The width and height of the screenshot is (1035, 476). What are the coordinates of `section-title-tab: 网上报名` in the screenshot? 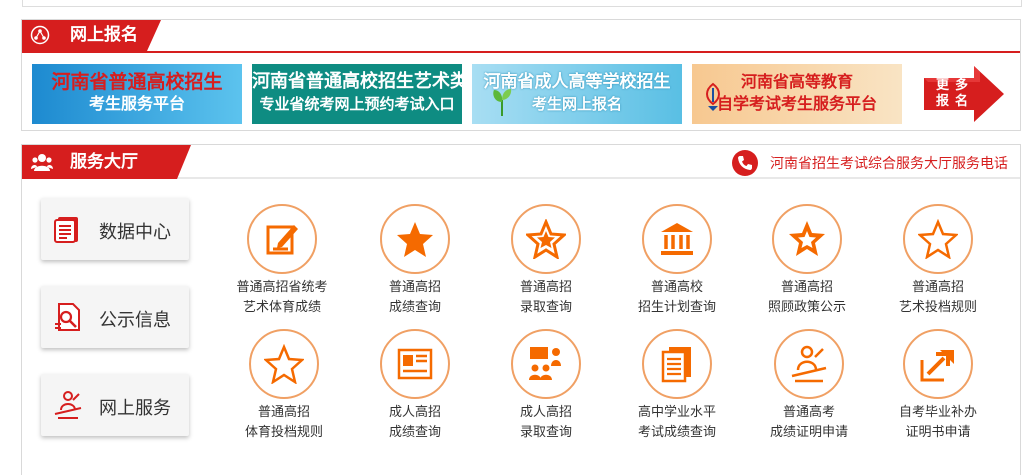 It's located at (91, 35).